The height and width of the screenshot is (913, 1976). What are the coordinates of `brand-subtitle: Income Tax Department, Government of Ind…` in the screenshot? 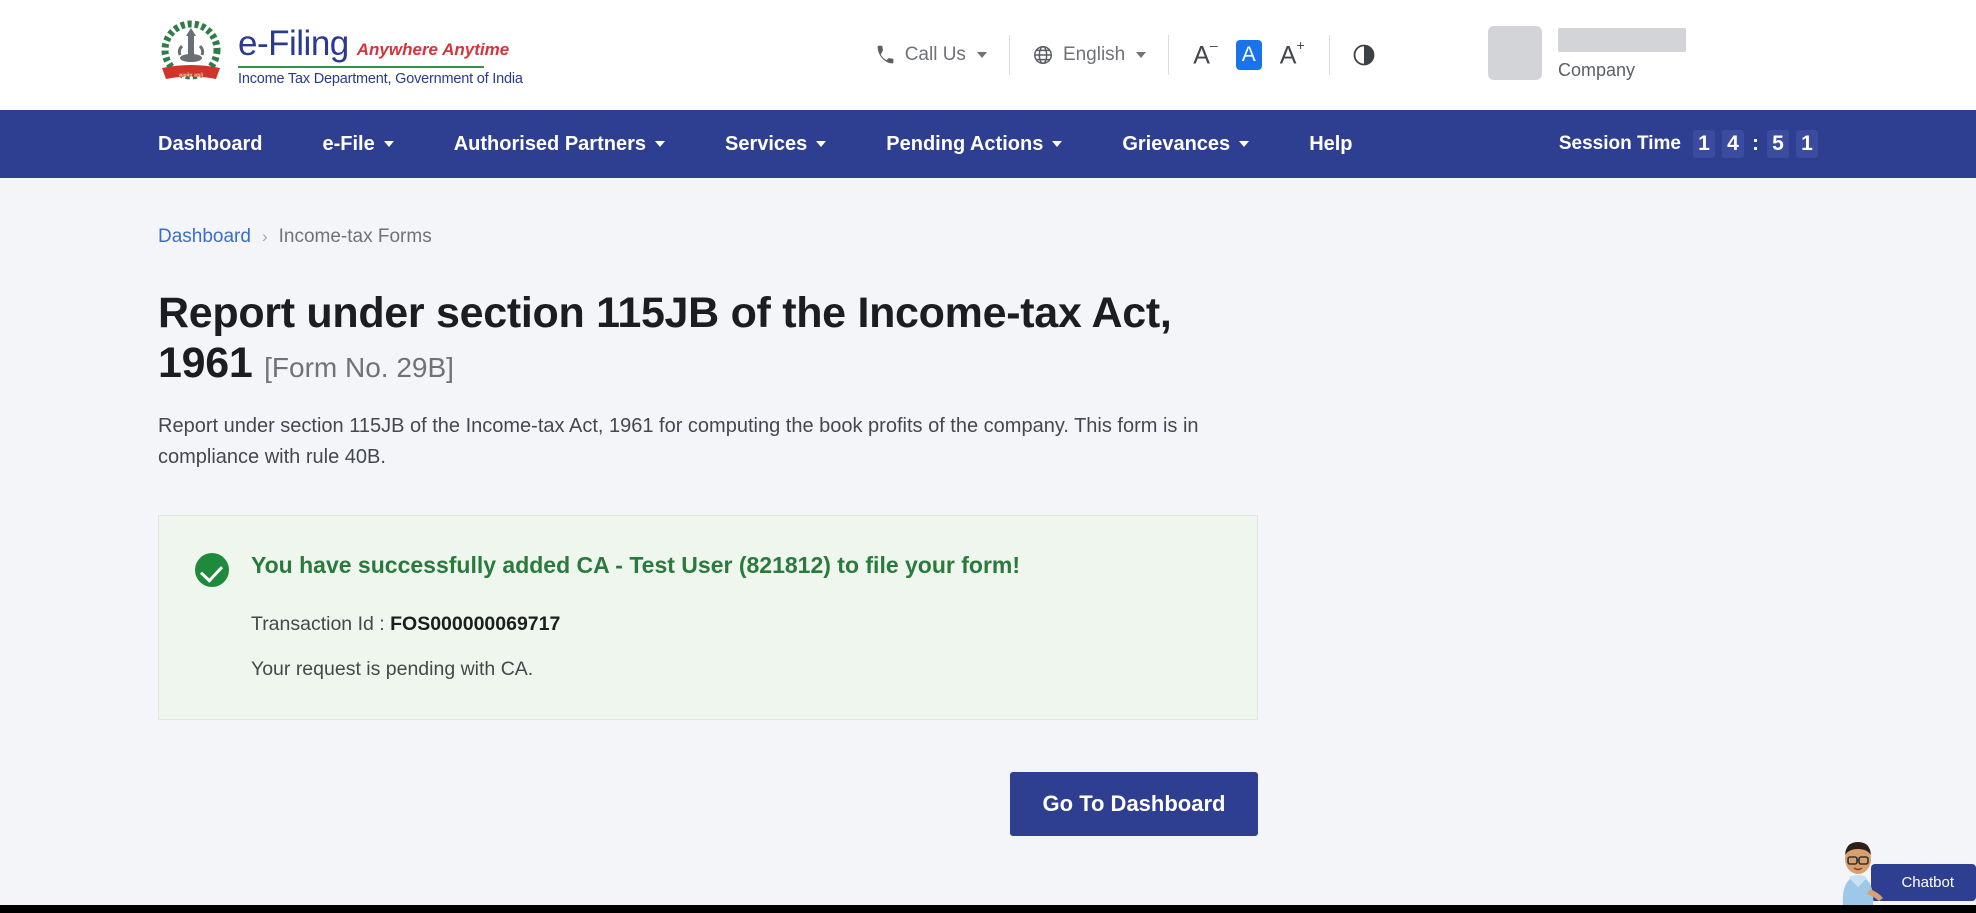 It's located at (380, 78).